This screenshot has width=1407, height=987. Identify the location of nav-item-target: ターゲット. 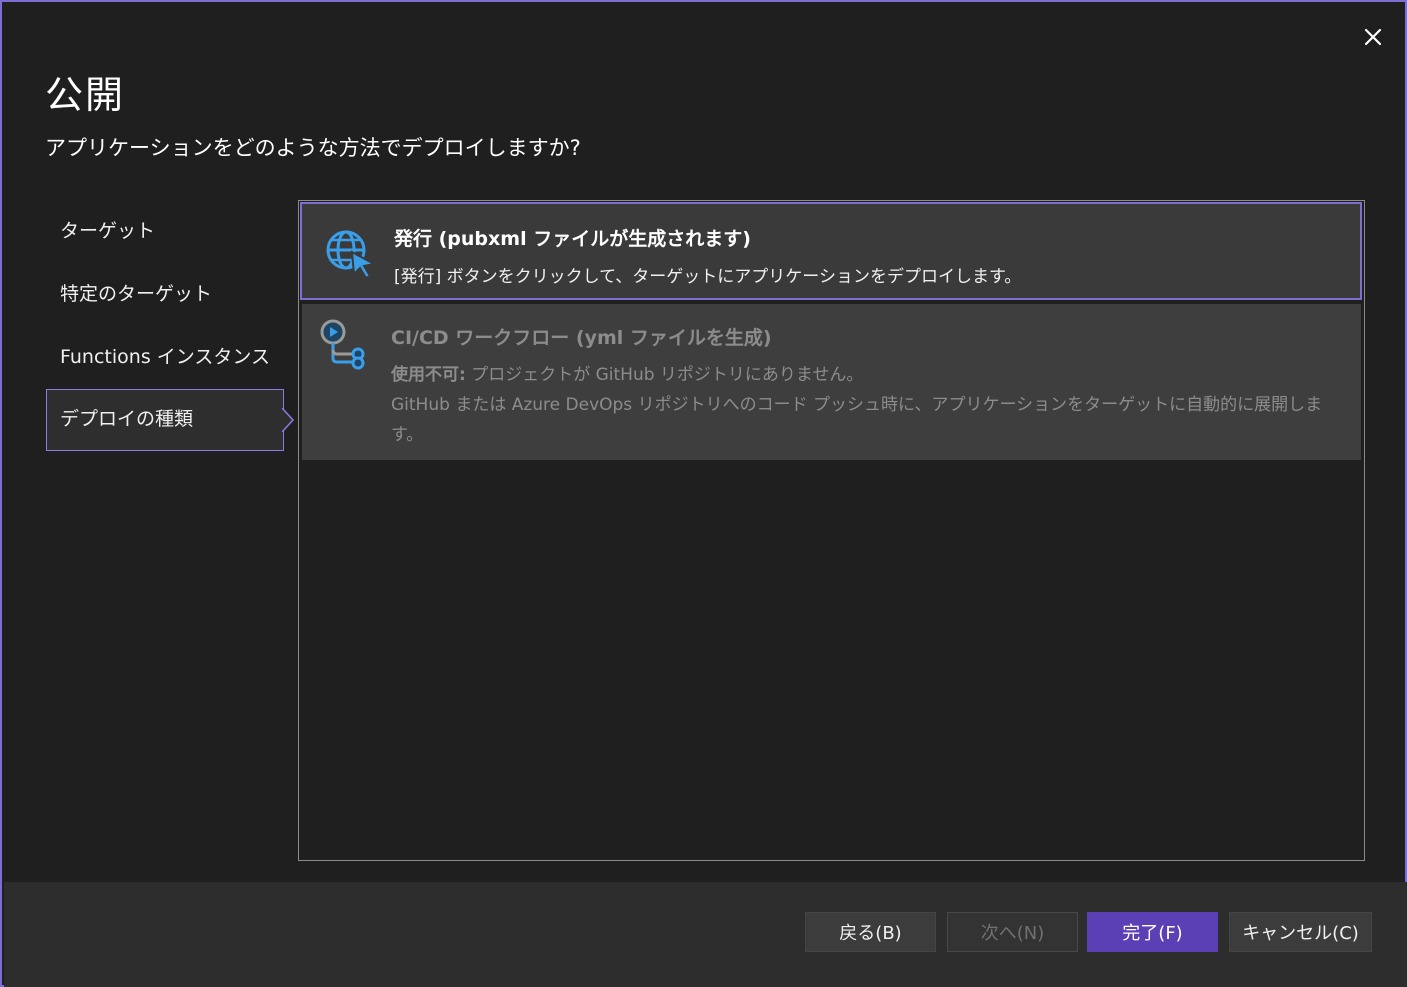
(166, 231).